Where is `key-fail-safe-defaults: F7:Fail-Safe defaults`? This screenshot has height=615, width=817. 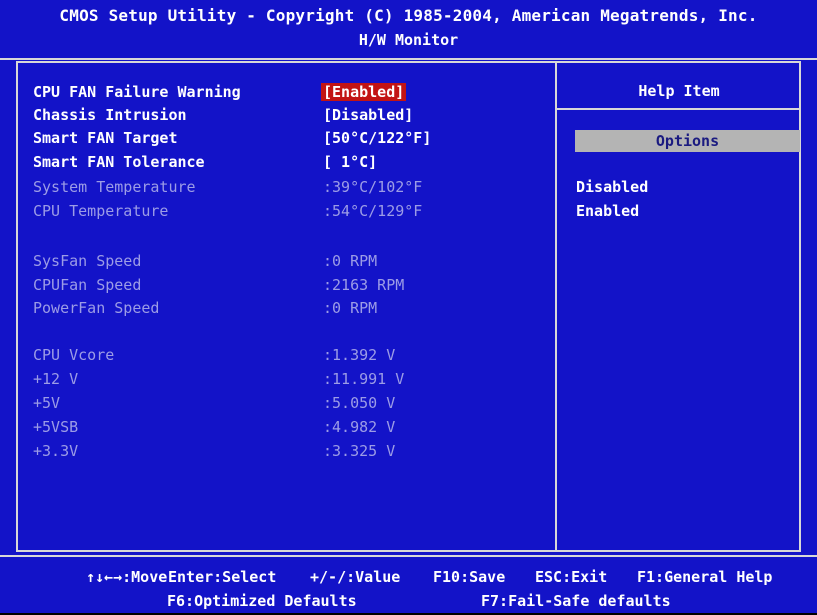 key-fail-safe-defaults: F7:Fail-Safe defaults is located at coordinates (576, 601).